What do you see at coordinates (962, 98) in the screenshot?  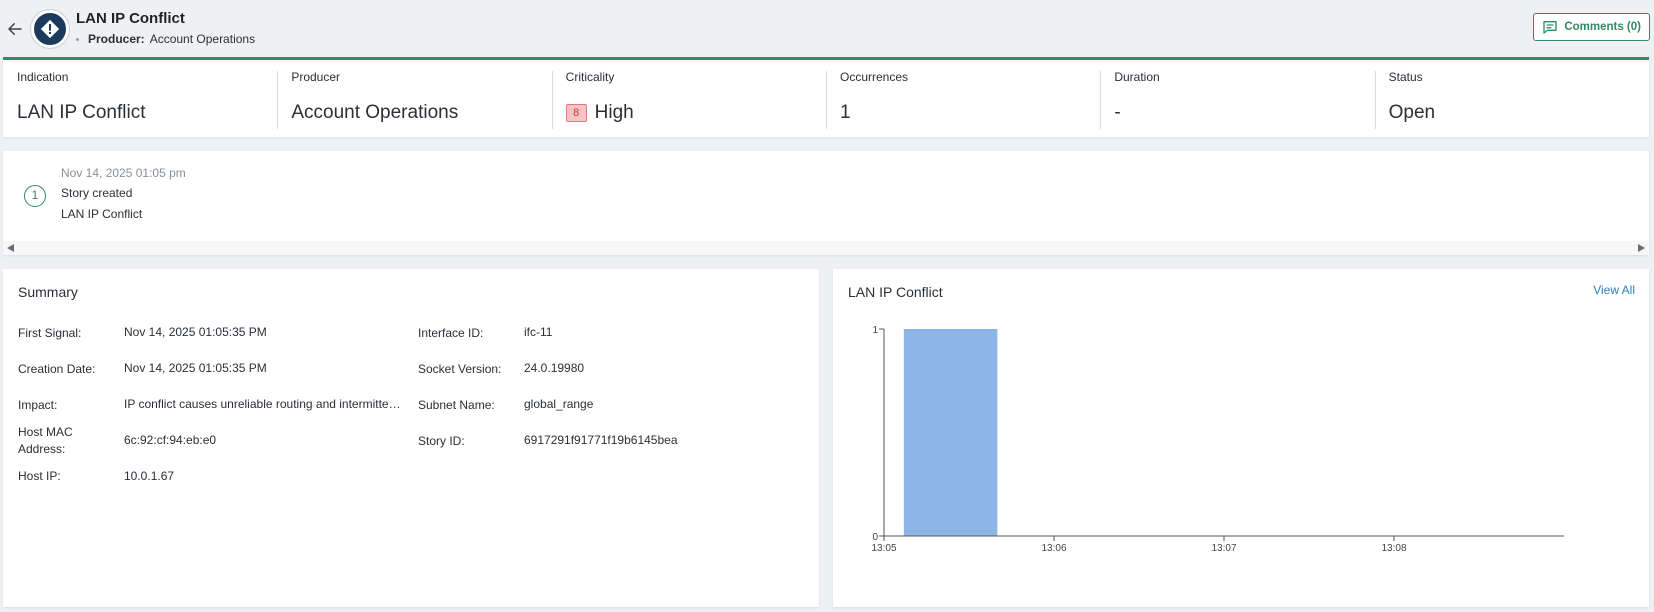 I see `metric-occurrences: Occurrences 1` at bounding box center [962, 98].